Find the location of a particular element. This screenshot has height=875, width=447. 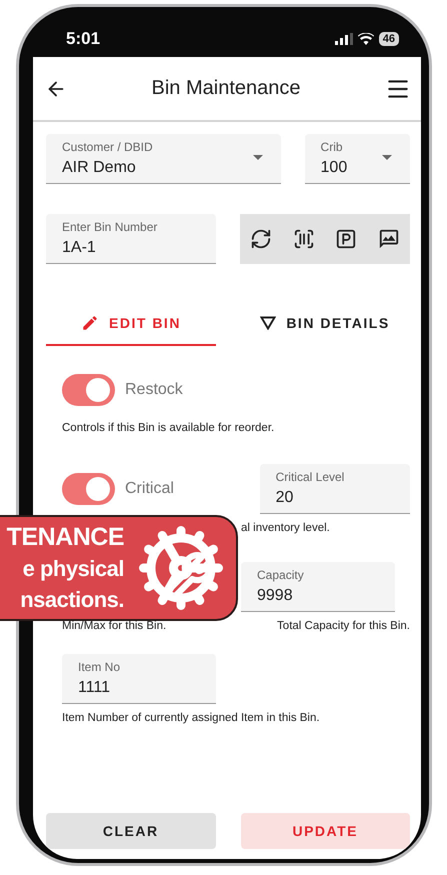

input-field: Critical Level 20 is located at coordinates (335, 489).